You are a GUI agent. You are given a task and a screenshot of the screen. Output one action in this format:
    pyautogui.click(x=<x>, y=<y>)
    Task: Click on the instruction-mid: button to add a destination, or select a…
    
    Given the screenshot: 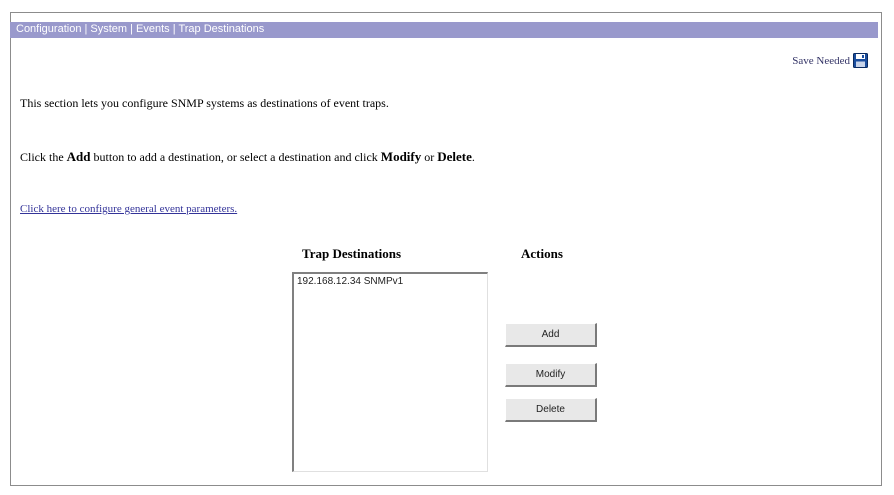 What is the action you would take?
    pyautogui.click(x=235, y=157)
    